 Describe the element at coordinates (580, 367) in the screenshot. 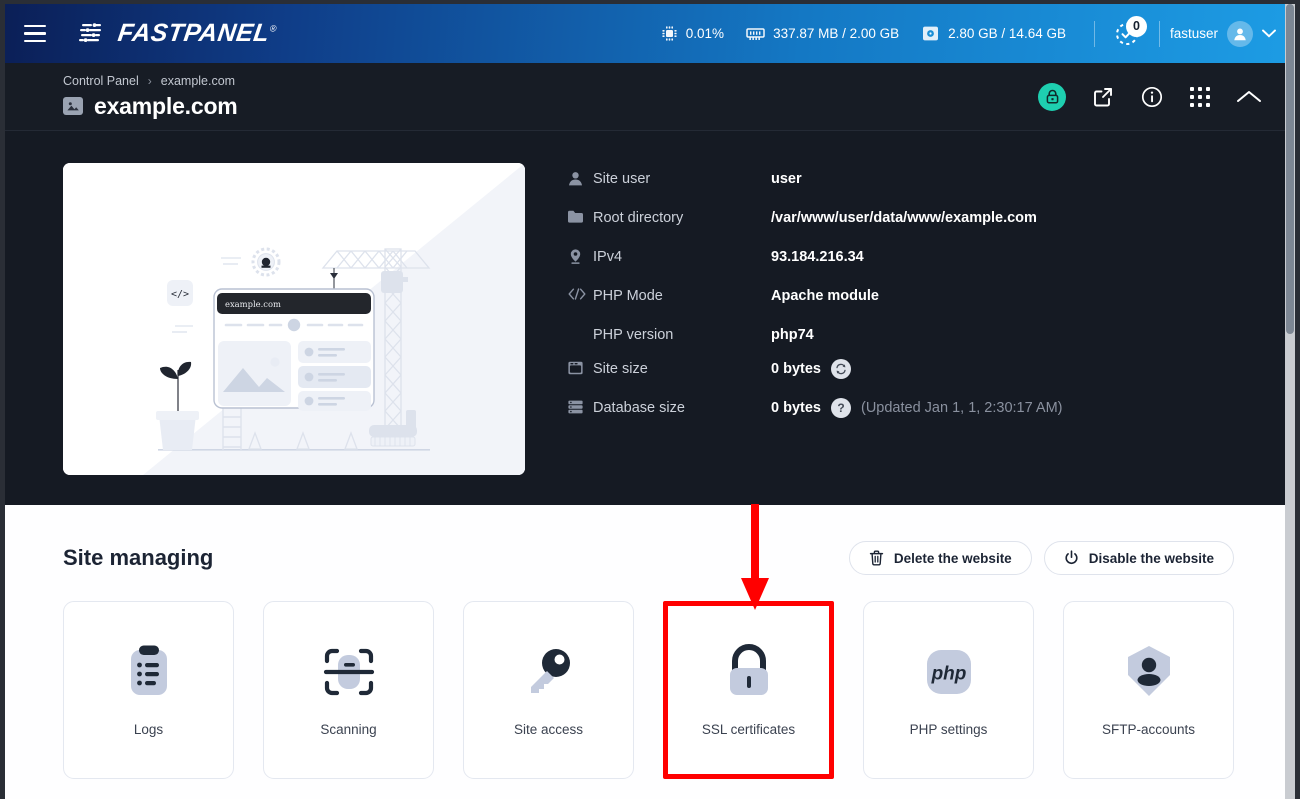

I see `window-icon` at that location.